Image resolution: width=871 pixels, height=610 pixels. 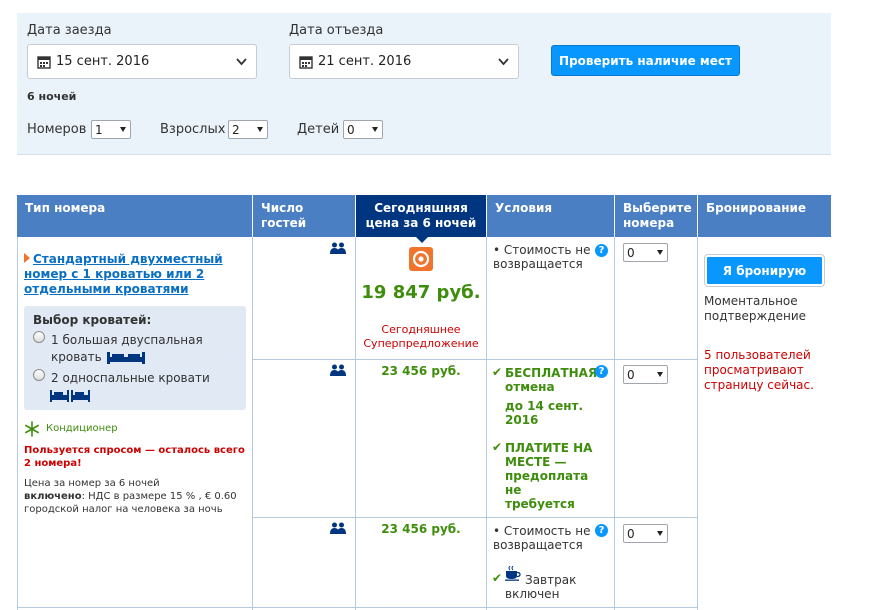 I want to click on checkout-date-select: 21 сент. 2016, so click(x=404, y=61).